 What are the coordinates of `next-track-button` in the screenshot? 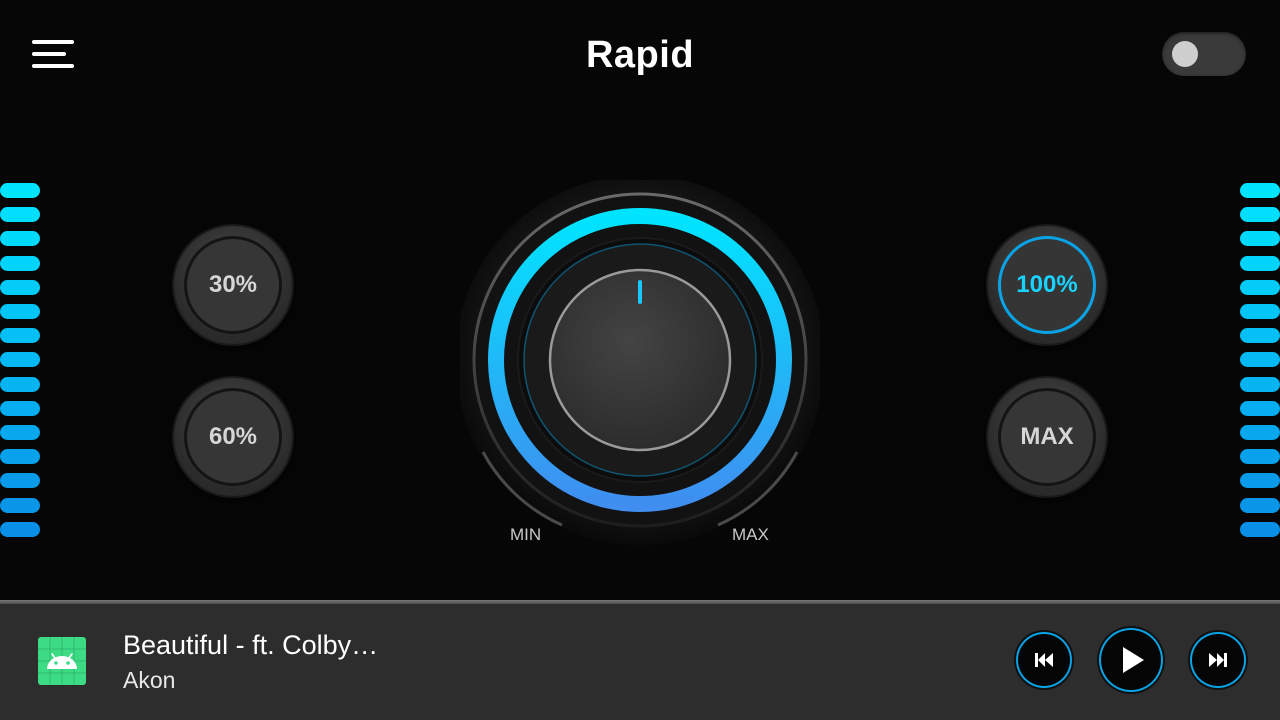 It's located at (1218, 660).